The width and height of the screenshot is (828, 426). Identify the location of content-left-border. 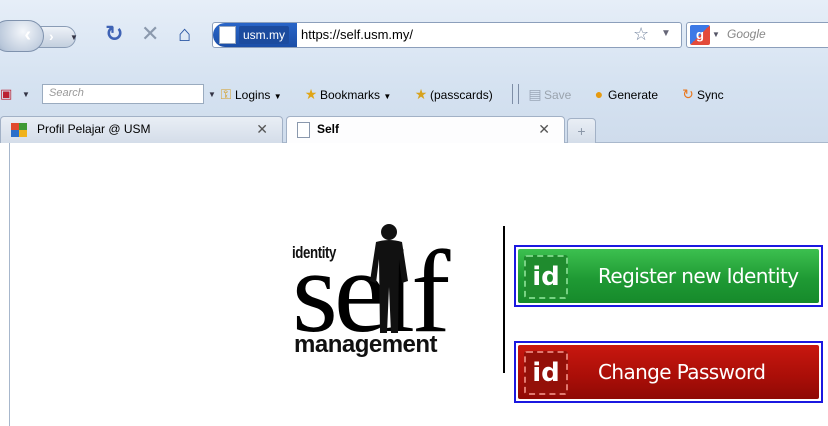
(9, 284).